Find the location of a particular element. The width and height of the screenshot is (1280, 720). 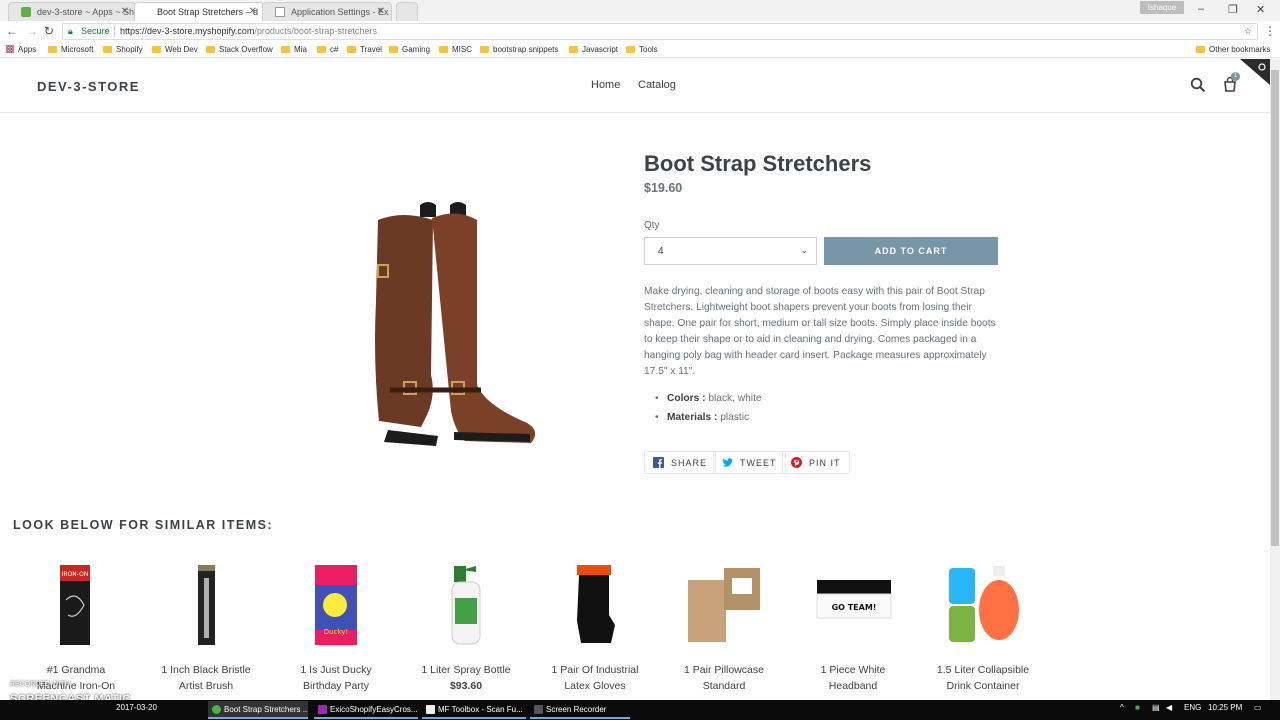

tab-apps: dev-3-store ~ Apps ~ Sh ✕ is located at coordinates (72, 11).